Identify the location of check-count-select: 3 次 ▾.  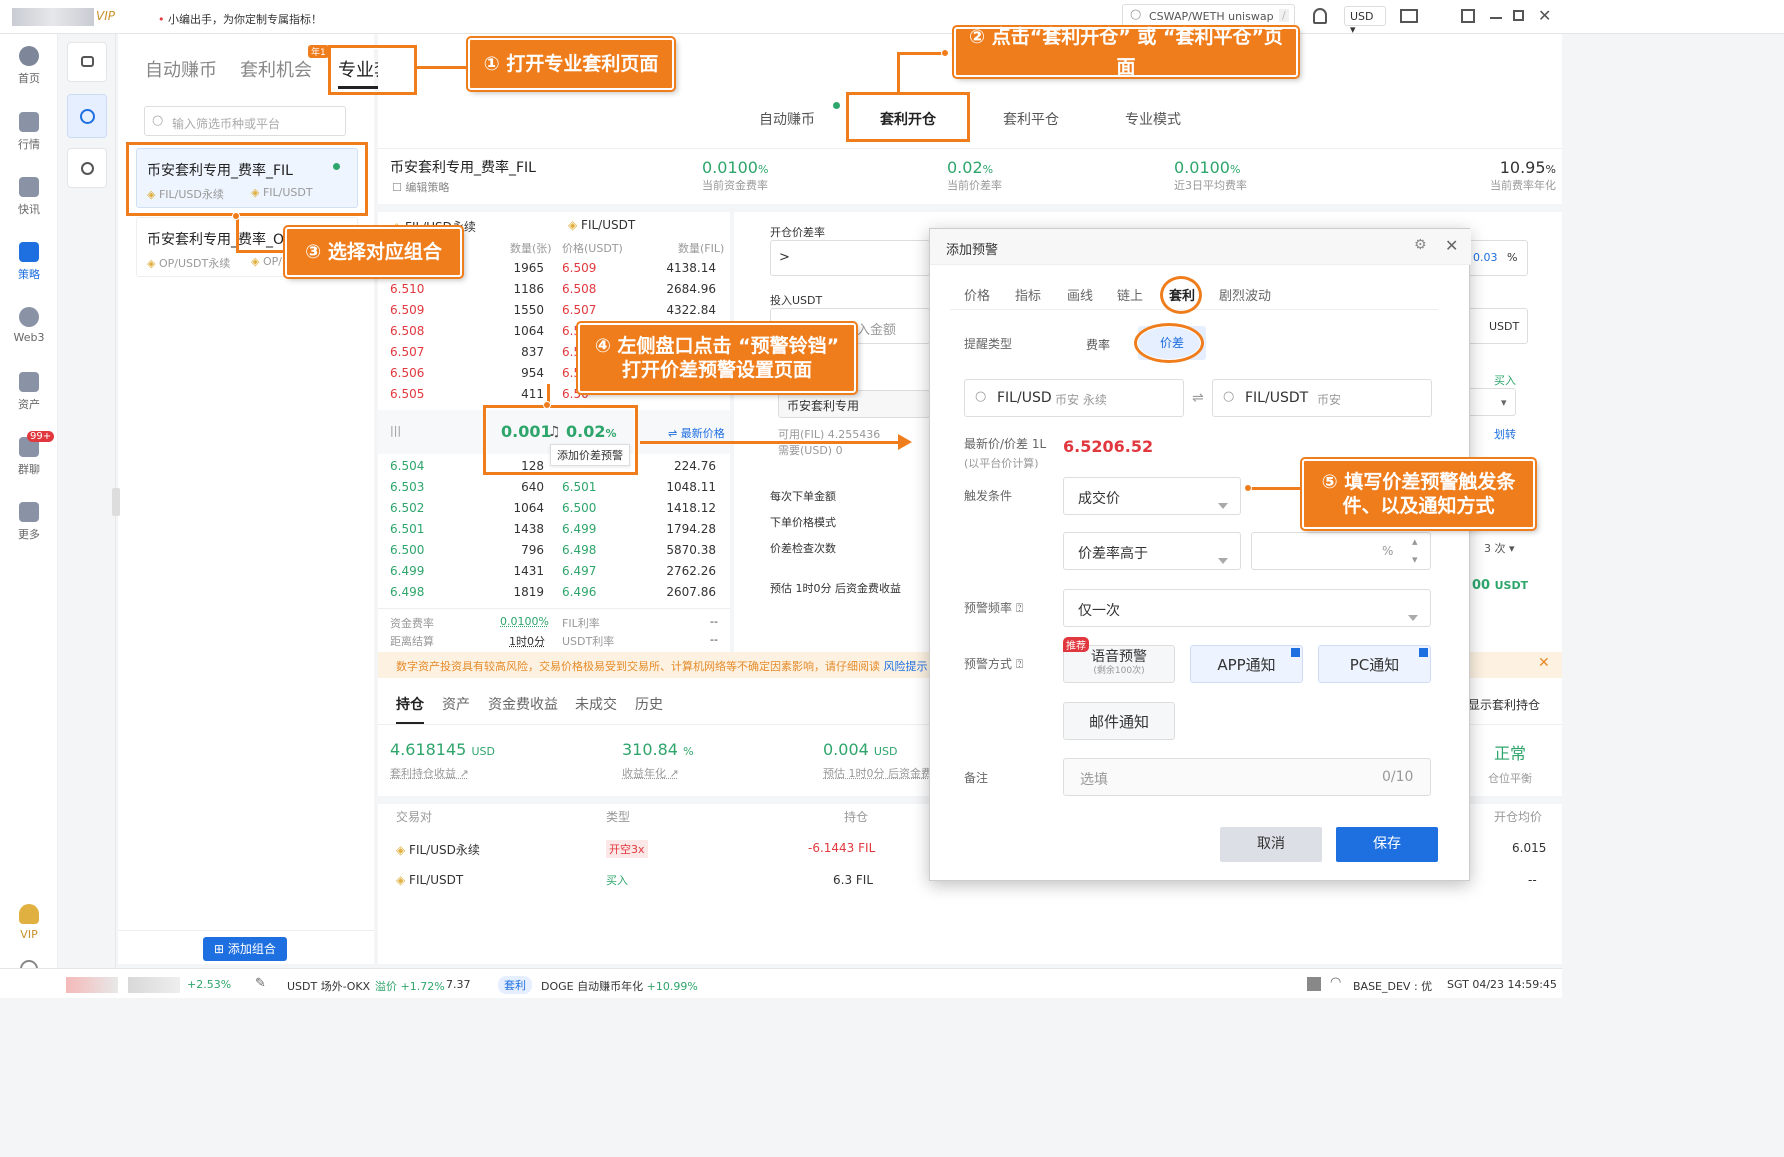
(1499, 548).